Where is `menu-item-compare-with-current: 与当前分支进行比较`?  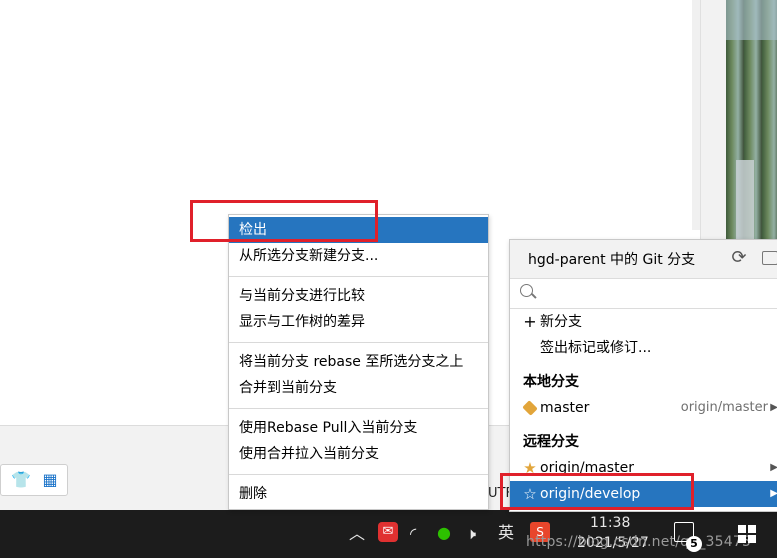
menu-item-compare-with-current: 与当前分支进行比较 is located at coordinates (358, 296).